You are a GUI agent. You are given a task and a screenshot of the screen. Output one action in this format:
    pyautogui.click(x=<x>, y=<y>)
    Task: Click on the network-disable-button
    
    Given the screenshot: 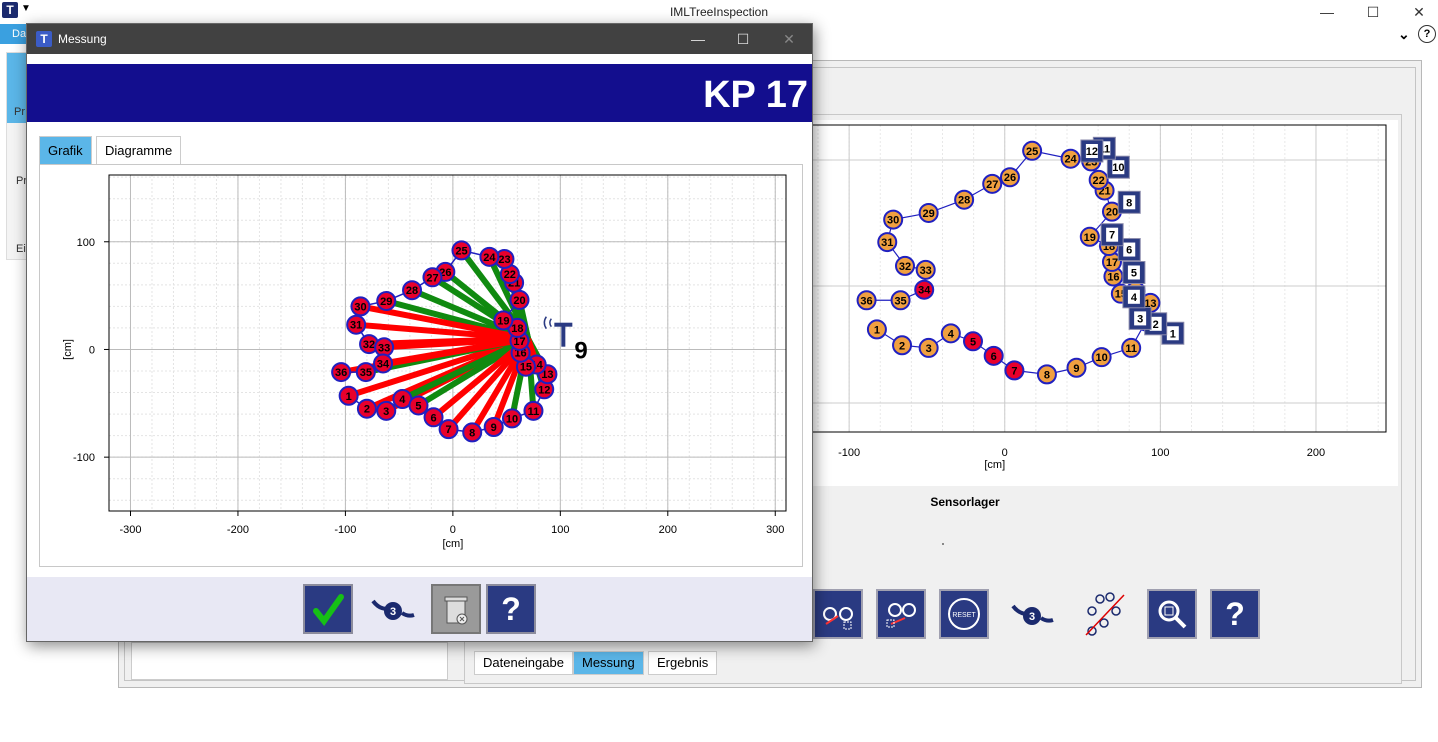 What is the action you would take?
    pyautogui.click(x=1105, y=614)
    